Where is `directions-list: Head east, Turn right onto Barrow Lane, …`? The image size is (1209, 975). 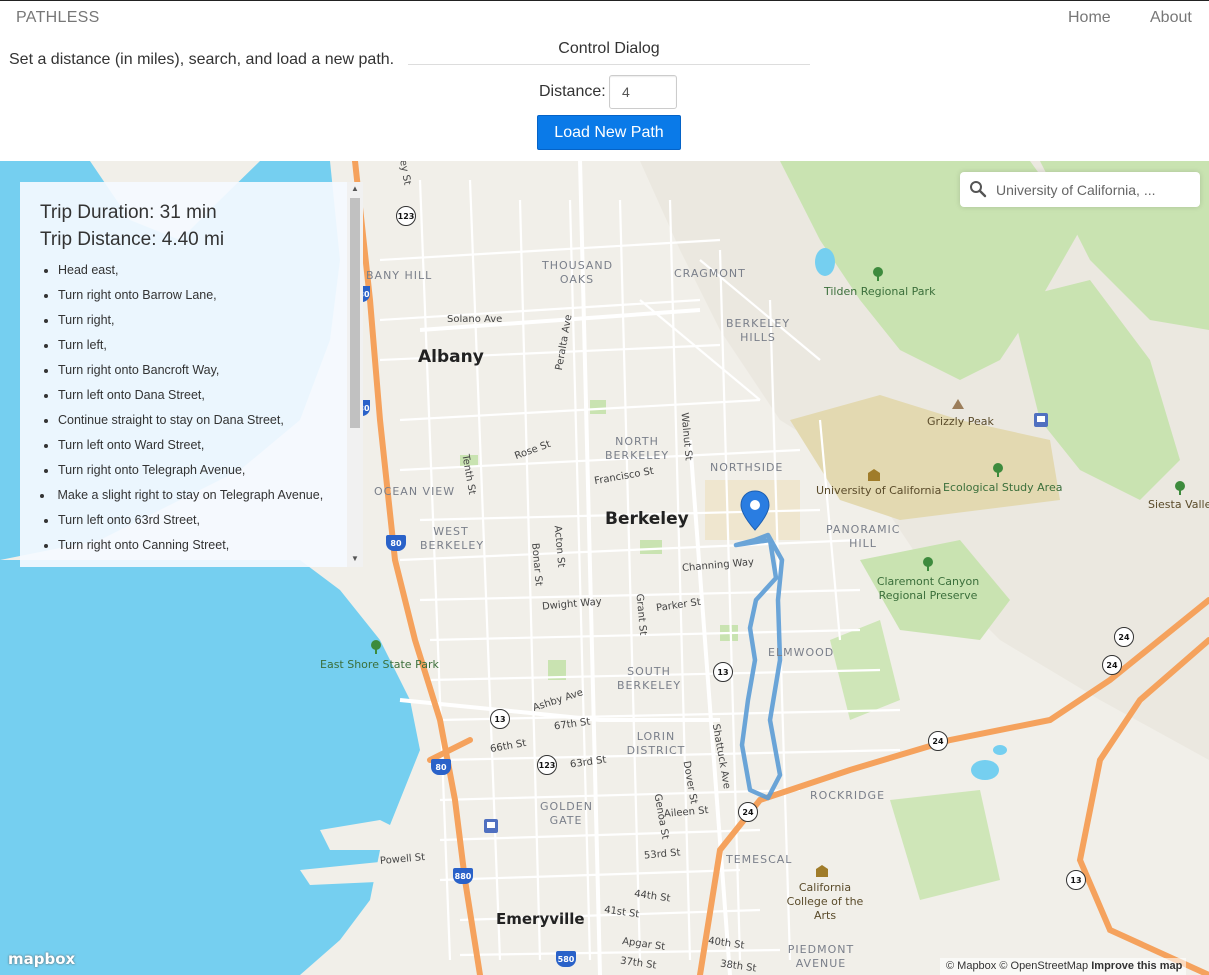 directions-list: Head east, Turn right onto Barrow Lane, … is located at coordinates (199, 408).